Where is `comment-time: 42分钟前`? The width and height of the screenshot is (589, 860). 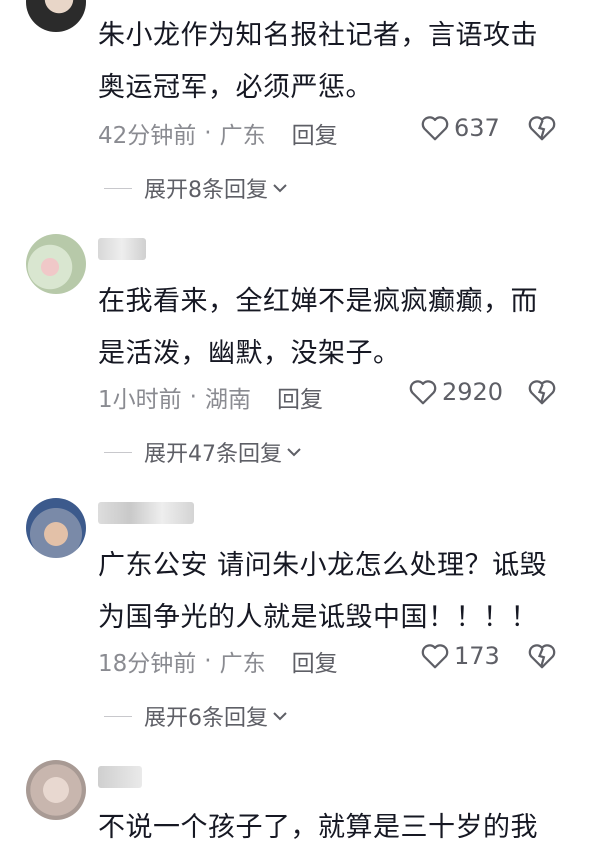
comment-time: 42分钟前 is located at coordinates (147, 136).